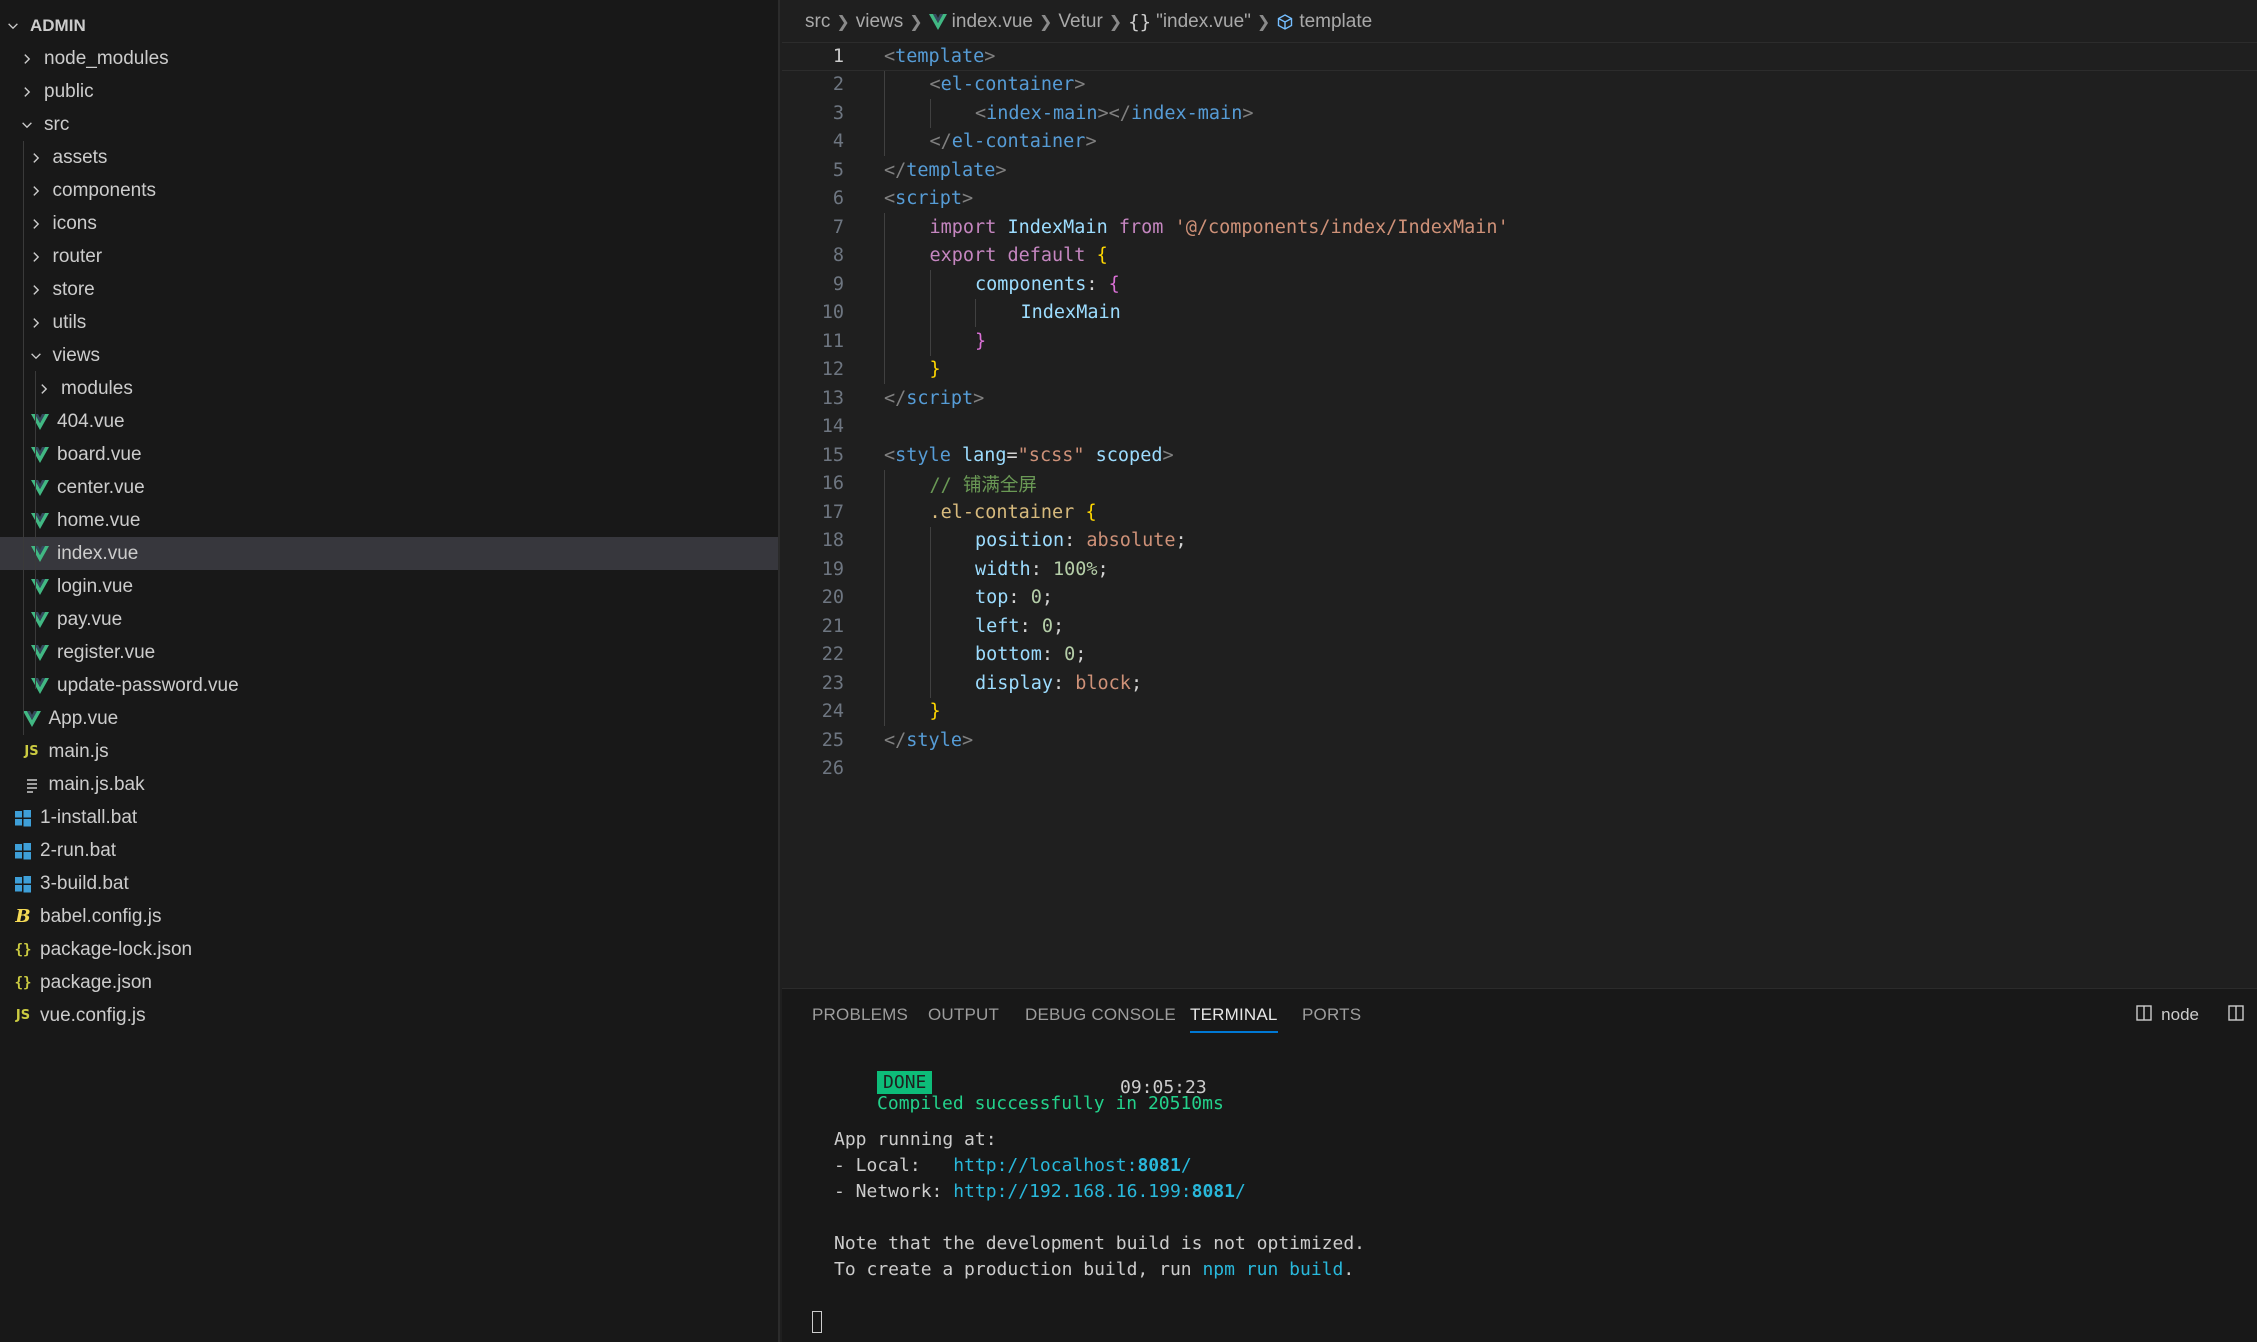 Image resolution: width=2257 pixels, height=1342 pixels. I want to click on code-line: 11}, so click(1519, 341).